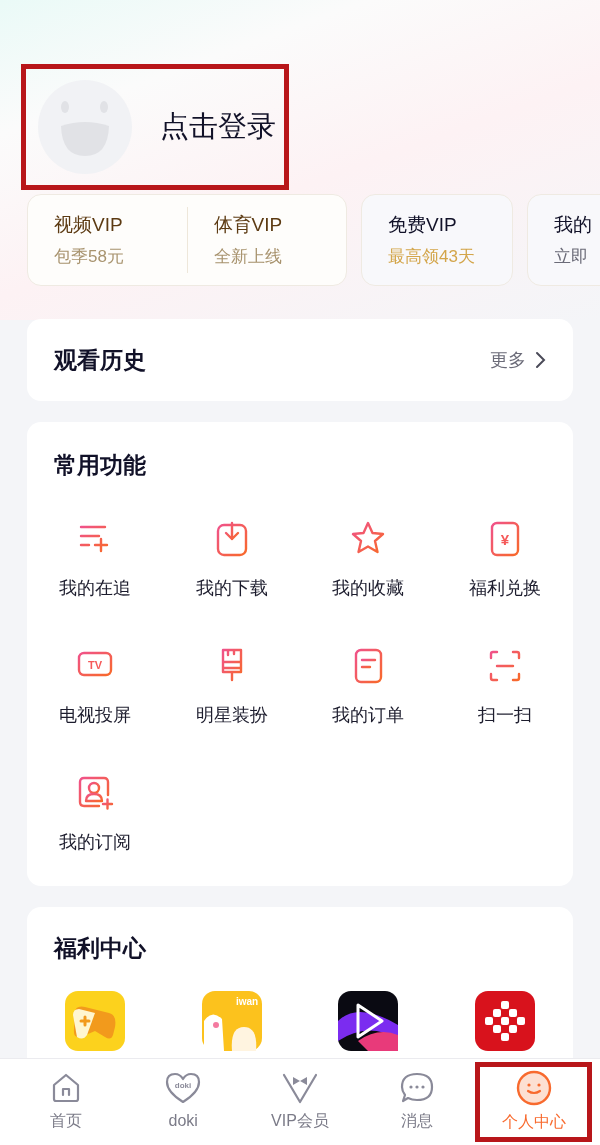 Image resolution: width=600 pixels, height=1145 pixels. I want to click on function-label: 我的下载, so click(231, 588).